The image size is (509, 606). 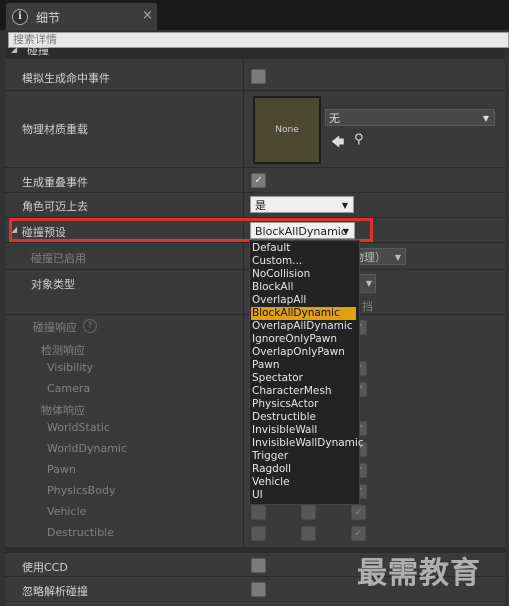 What do you see at coordinates (67, 511) in the screenshot?
I see `vehicle-label: Vehicle` at bounding box center [67, 511].